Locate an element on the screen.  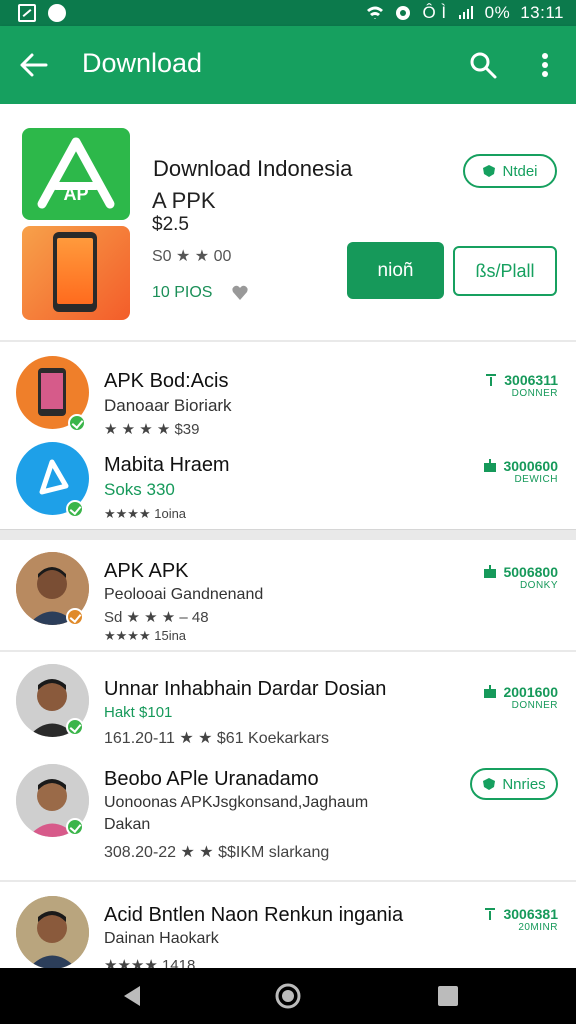
featured-rating: S0 ★ ★ 00 is located at coordinates (192, 256).